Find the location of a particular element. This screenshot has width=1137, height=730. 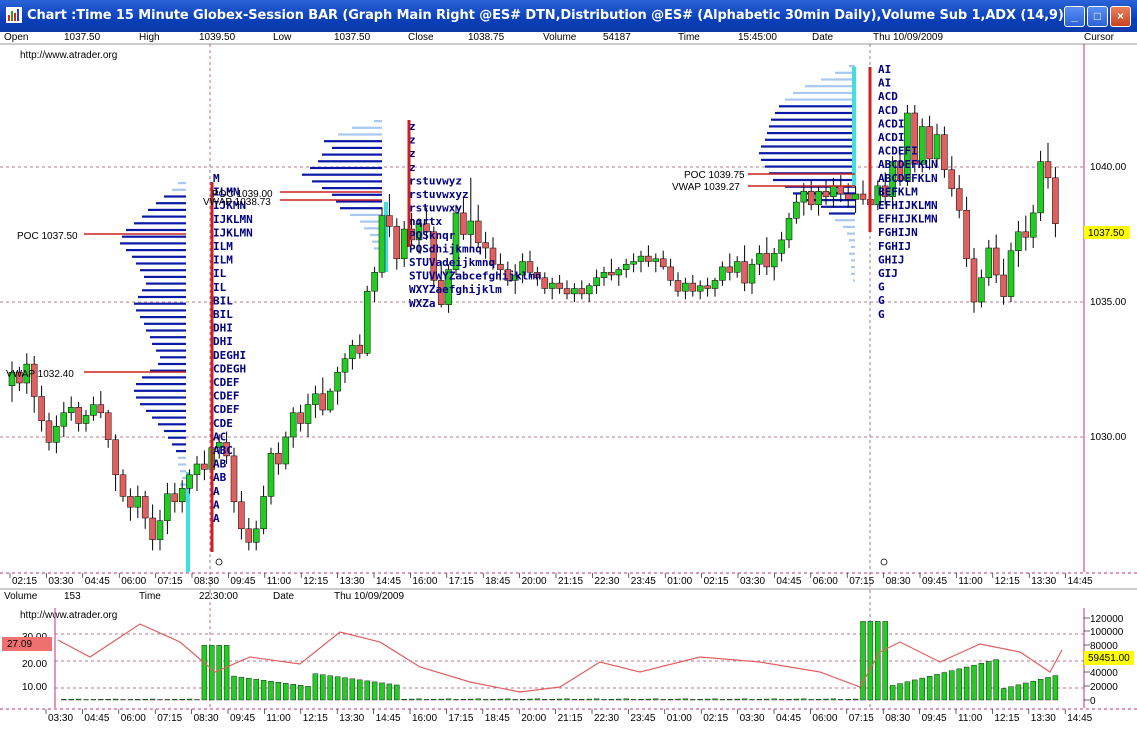

maximize-button: □ is located at coordinates (1097, 16).